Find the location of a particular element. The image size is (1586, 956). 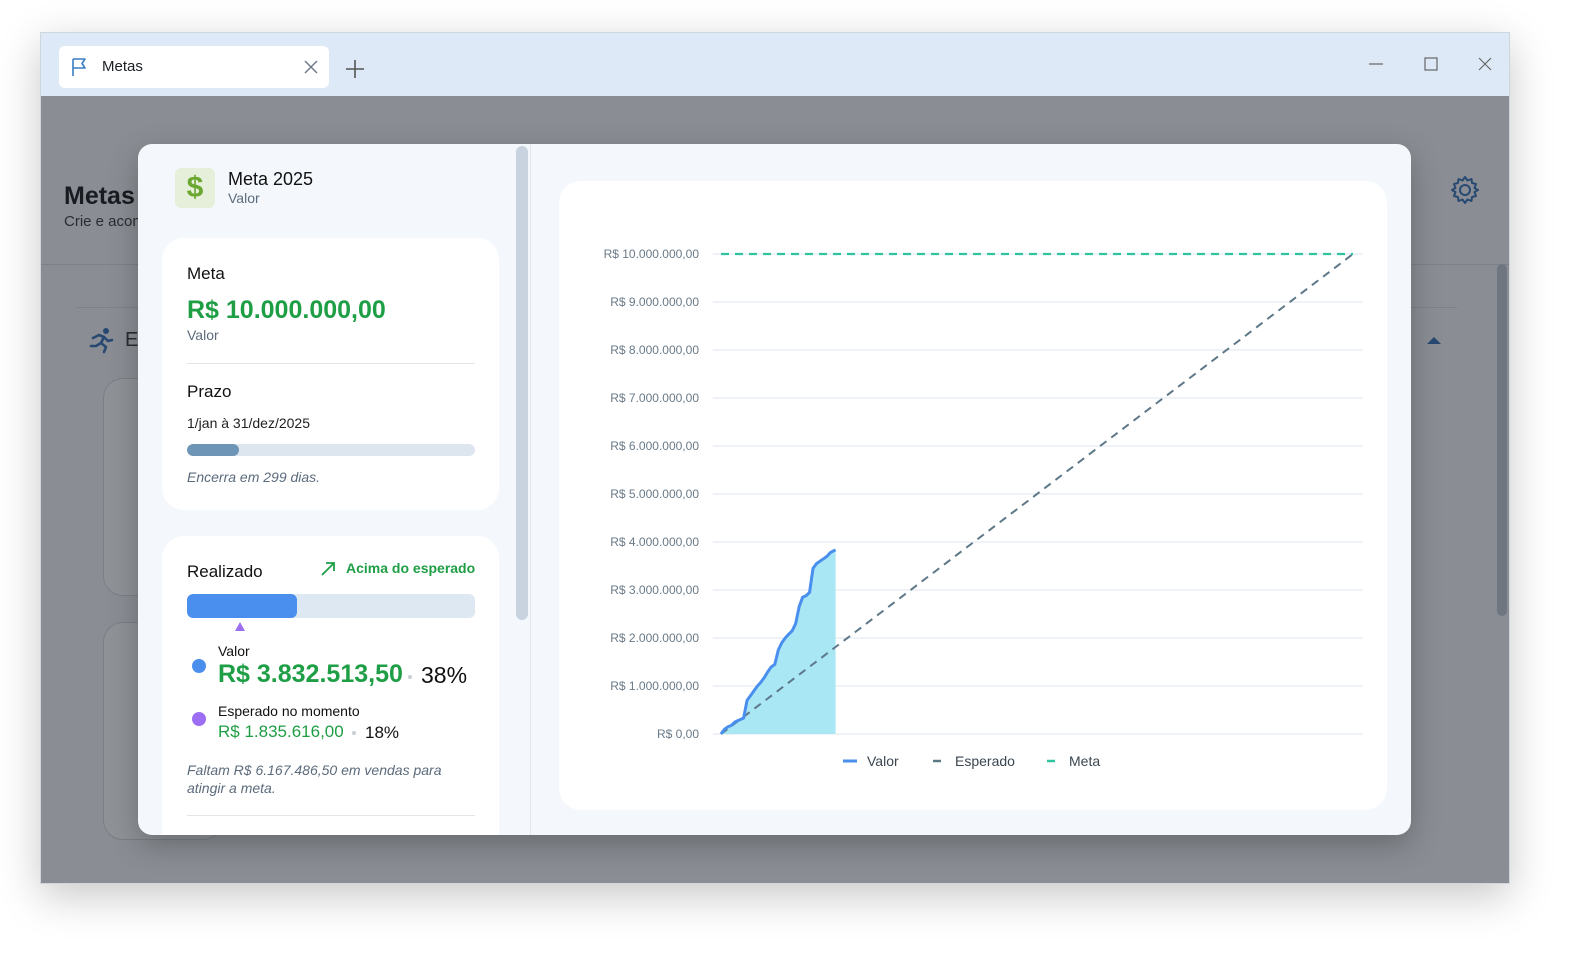

y-tick-label: R$ 7.000.000,00 is located at coordinates (654, 398).